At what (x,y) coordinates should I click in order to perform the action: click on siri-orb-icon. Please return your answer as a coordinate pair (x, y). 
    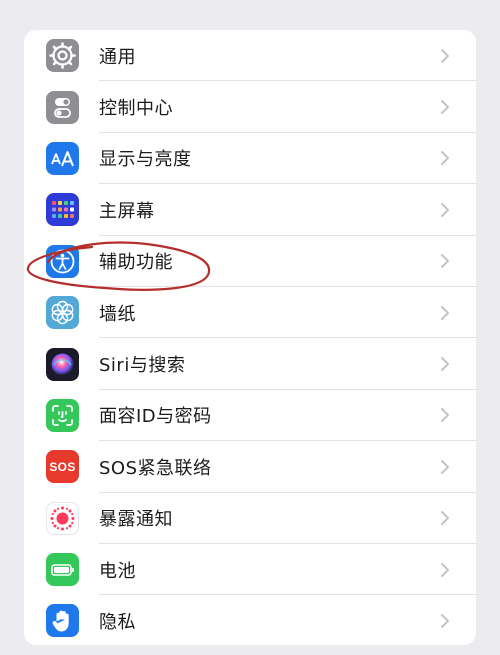
    Looking at the image, I should click on (62, 364).